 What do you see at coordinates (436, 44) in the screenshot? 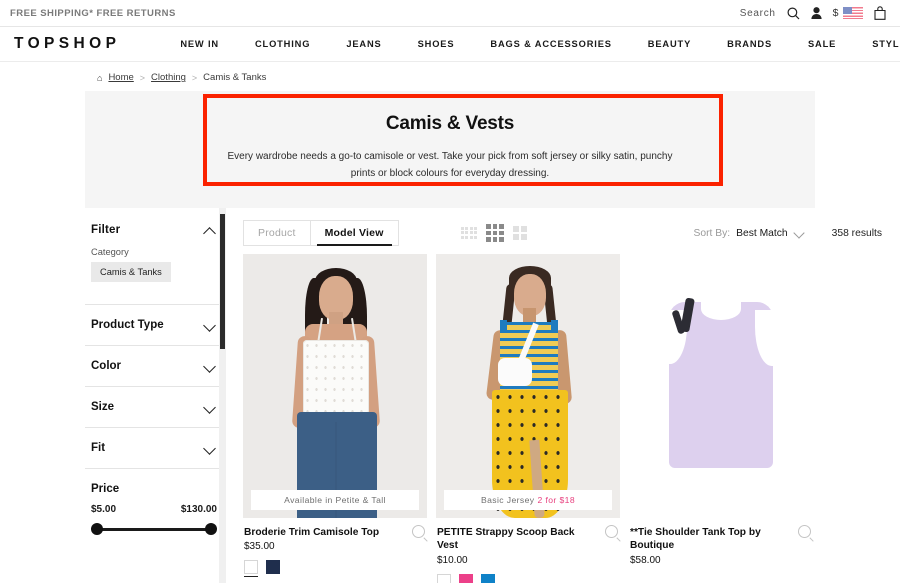
I see `nav-item-shoes: SHOES` at bounding box center [436, 44].